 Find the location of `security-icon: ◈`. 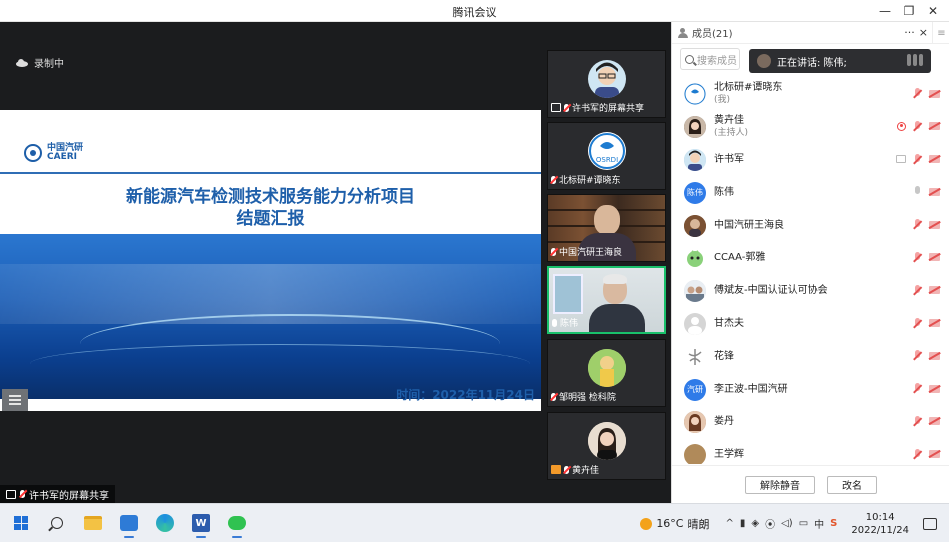

security-icon: ◈ is located at coordinates (755, 523).